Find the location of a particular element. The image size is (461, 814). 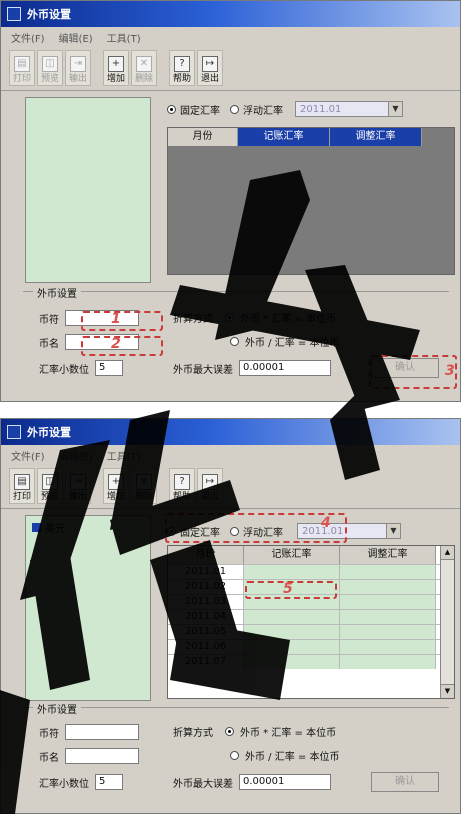

rate-grid: 月份 记账汇率 调整汇率 is located at coordinates (311, 201).